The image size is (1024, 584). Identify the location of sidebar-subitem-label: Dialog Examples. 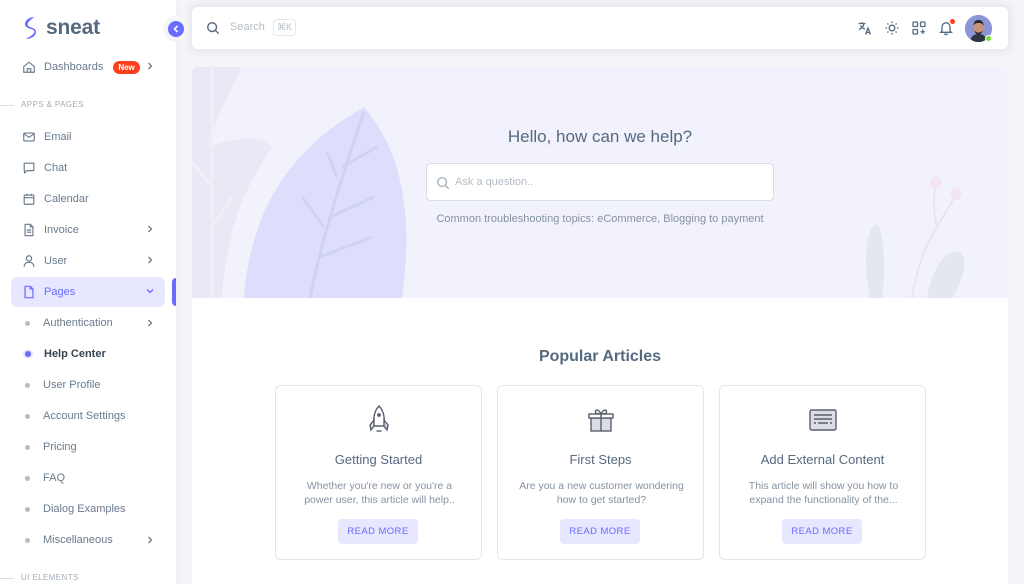
(84, 509).